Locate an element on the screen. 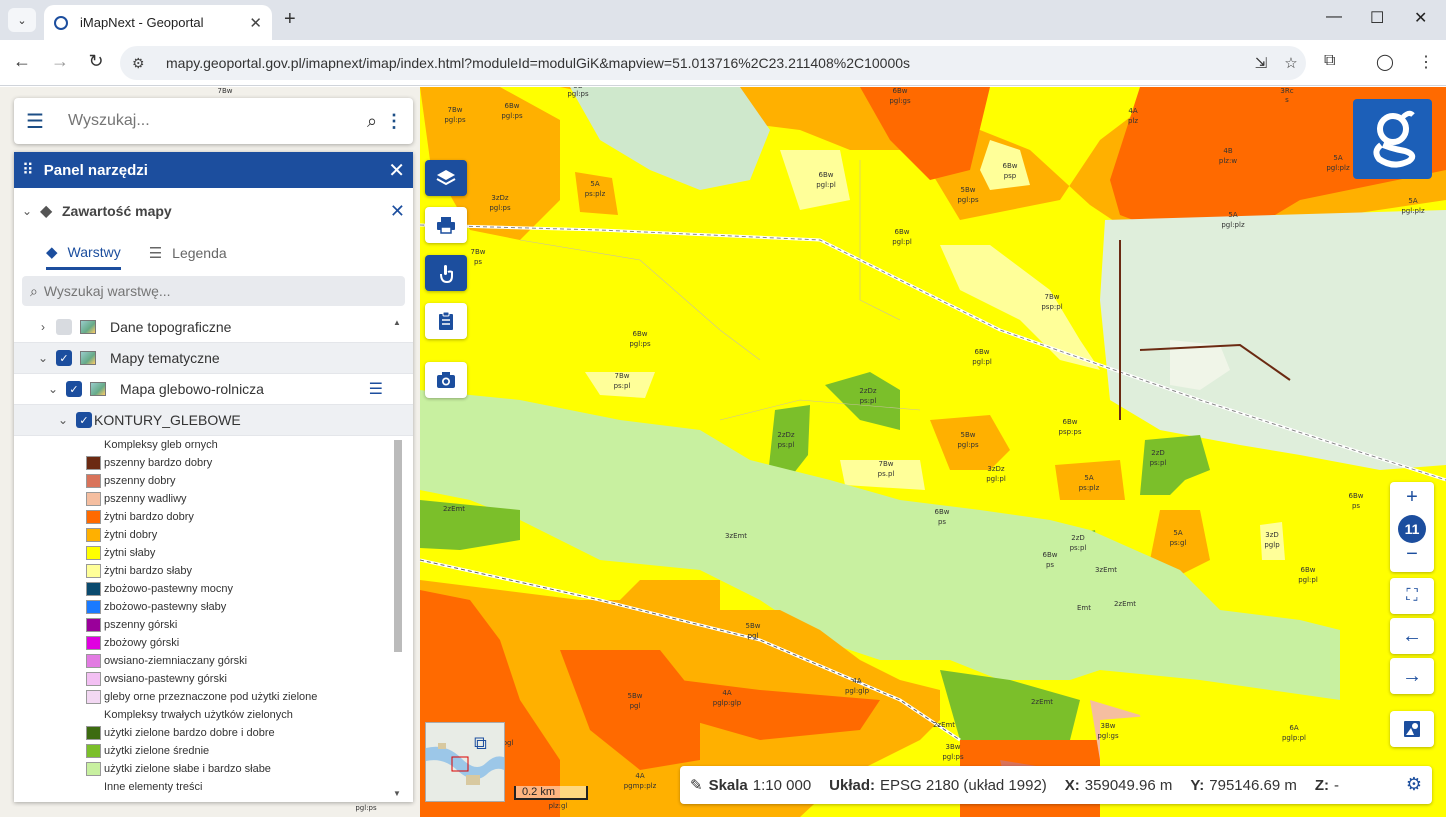  profile-avatar-icon: ◯ is located at coordinates (1385, 62).